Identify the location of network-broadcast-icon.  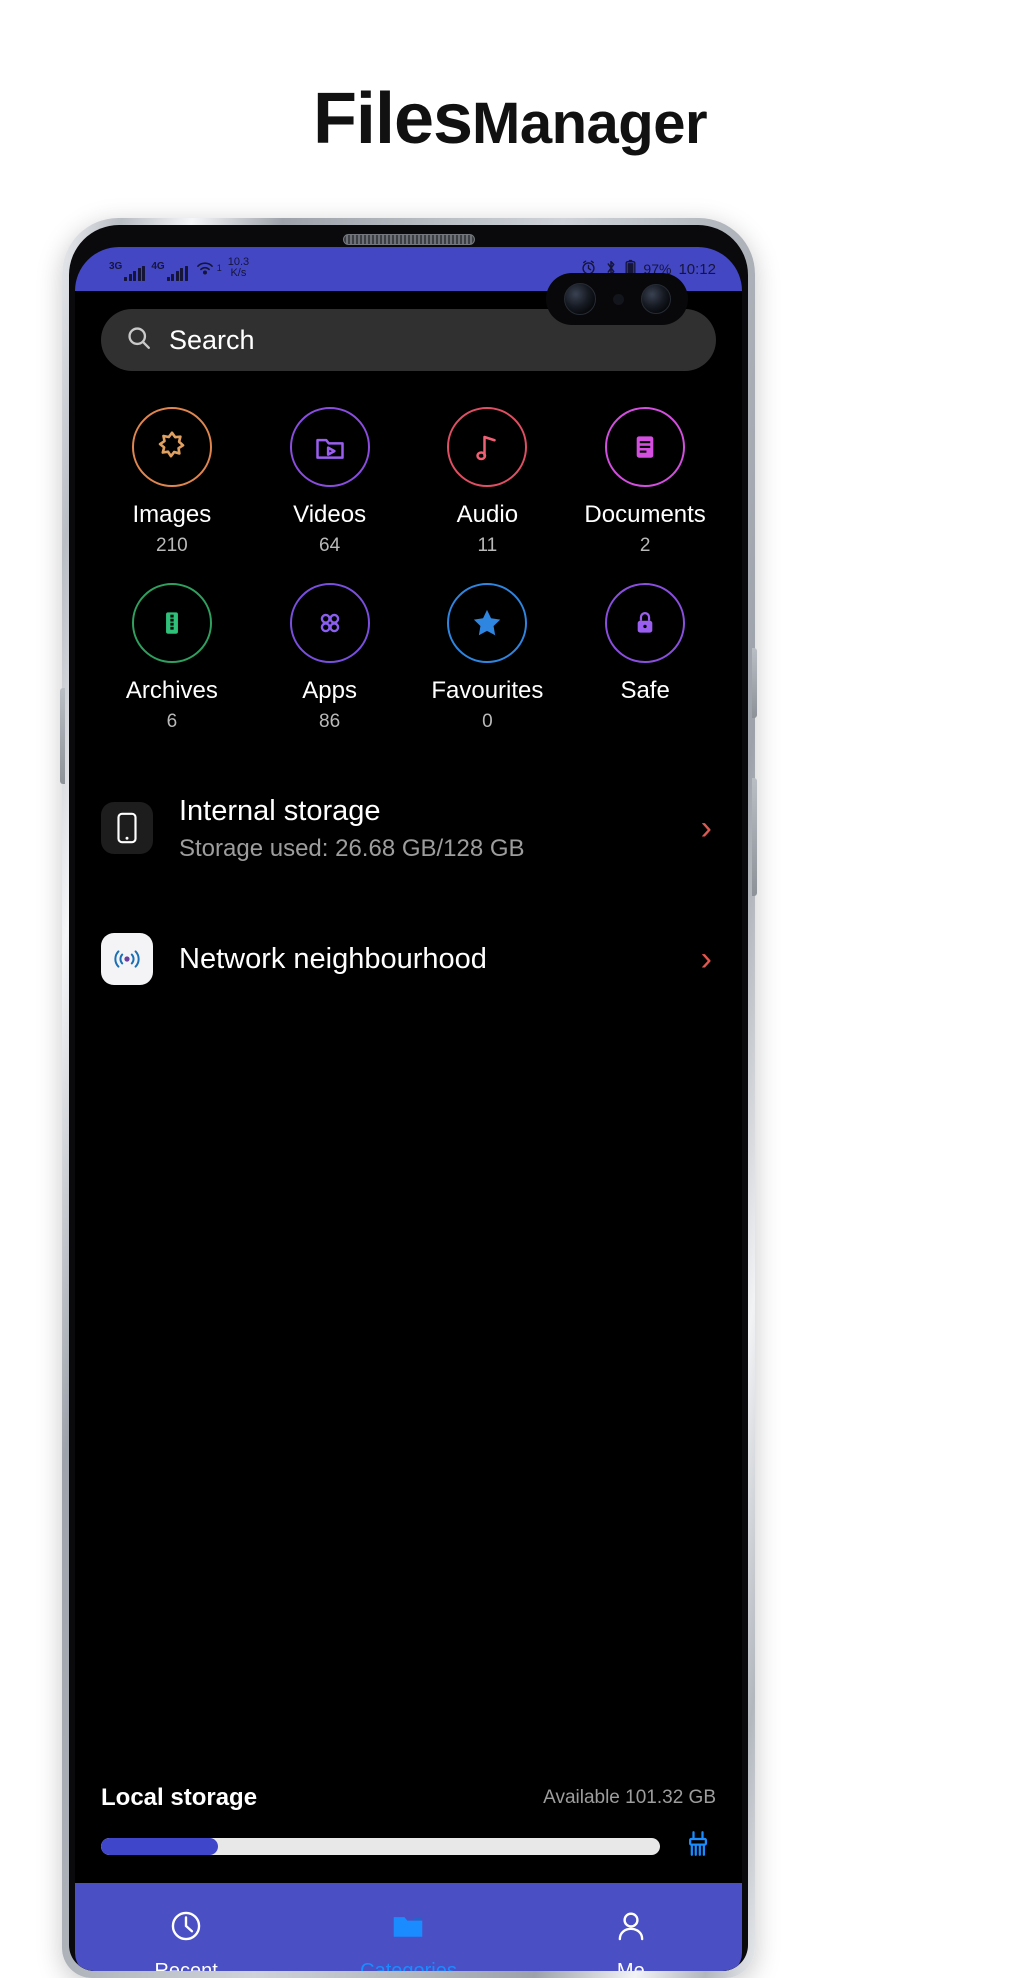
(127, 959).